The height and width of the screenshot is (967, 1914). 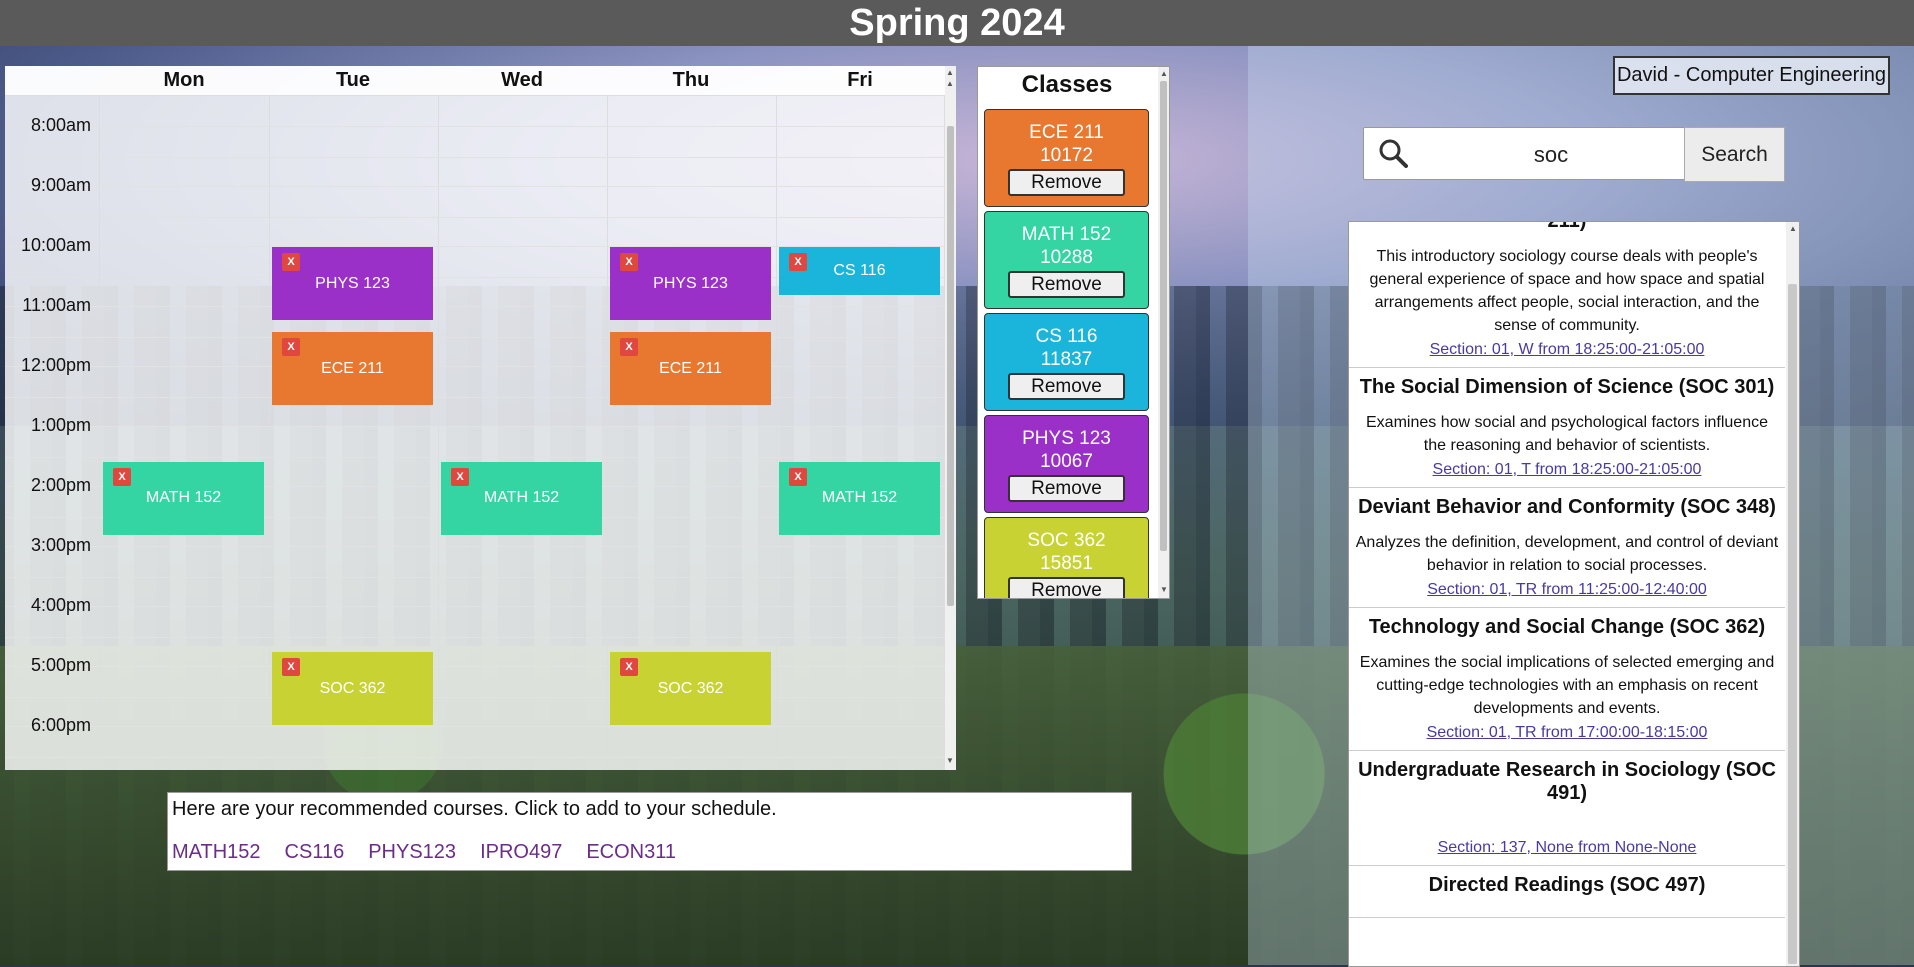 I want to click on class-course: PHYS 123, so click(x=1066, y=438).